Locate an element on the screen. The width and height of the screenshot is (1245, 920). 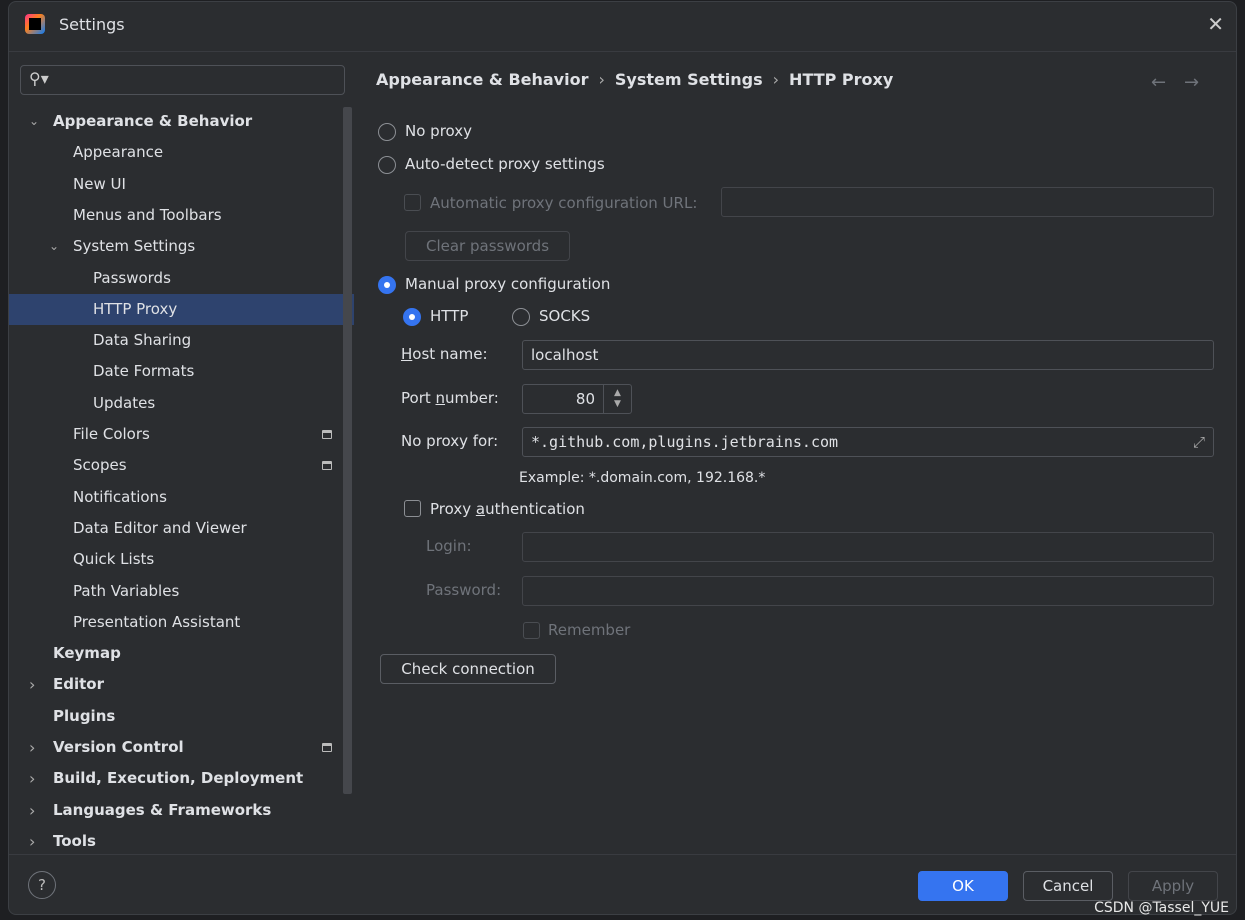
tree-item: Date Formats is located at coordinates (181, 371).